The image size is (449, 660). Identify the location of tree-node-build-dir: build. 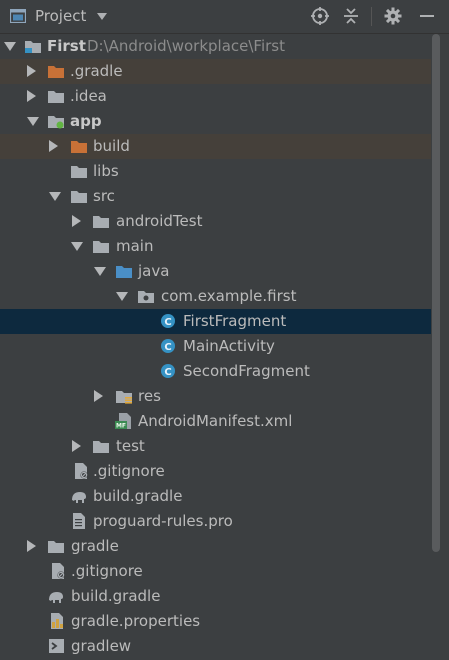
(215, 146).